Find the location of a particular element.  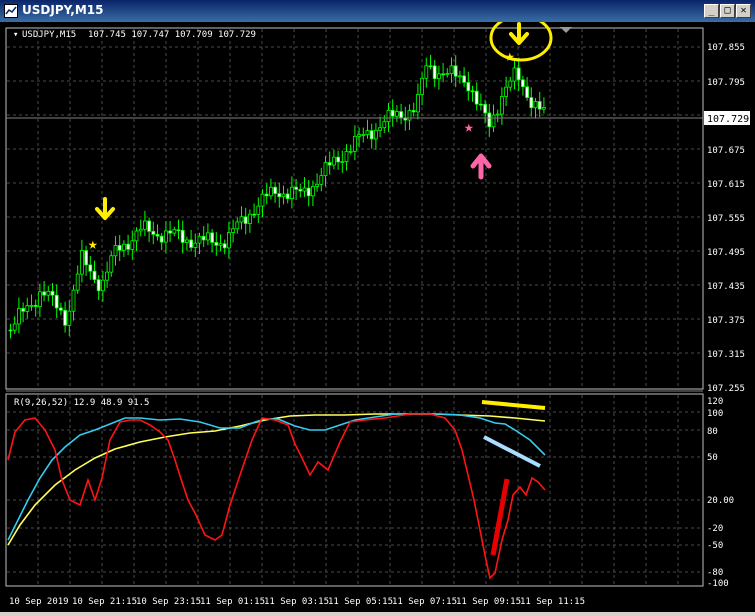

price-label: 107.495 is located at coordinates (726, 253).